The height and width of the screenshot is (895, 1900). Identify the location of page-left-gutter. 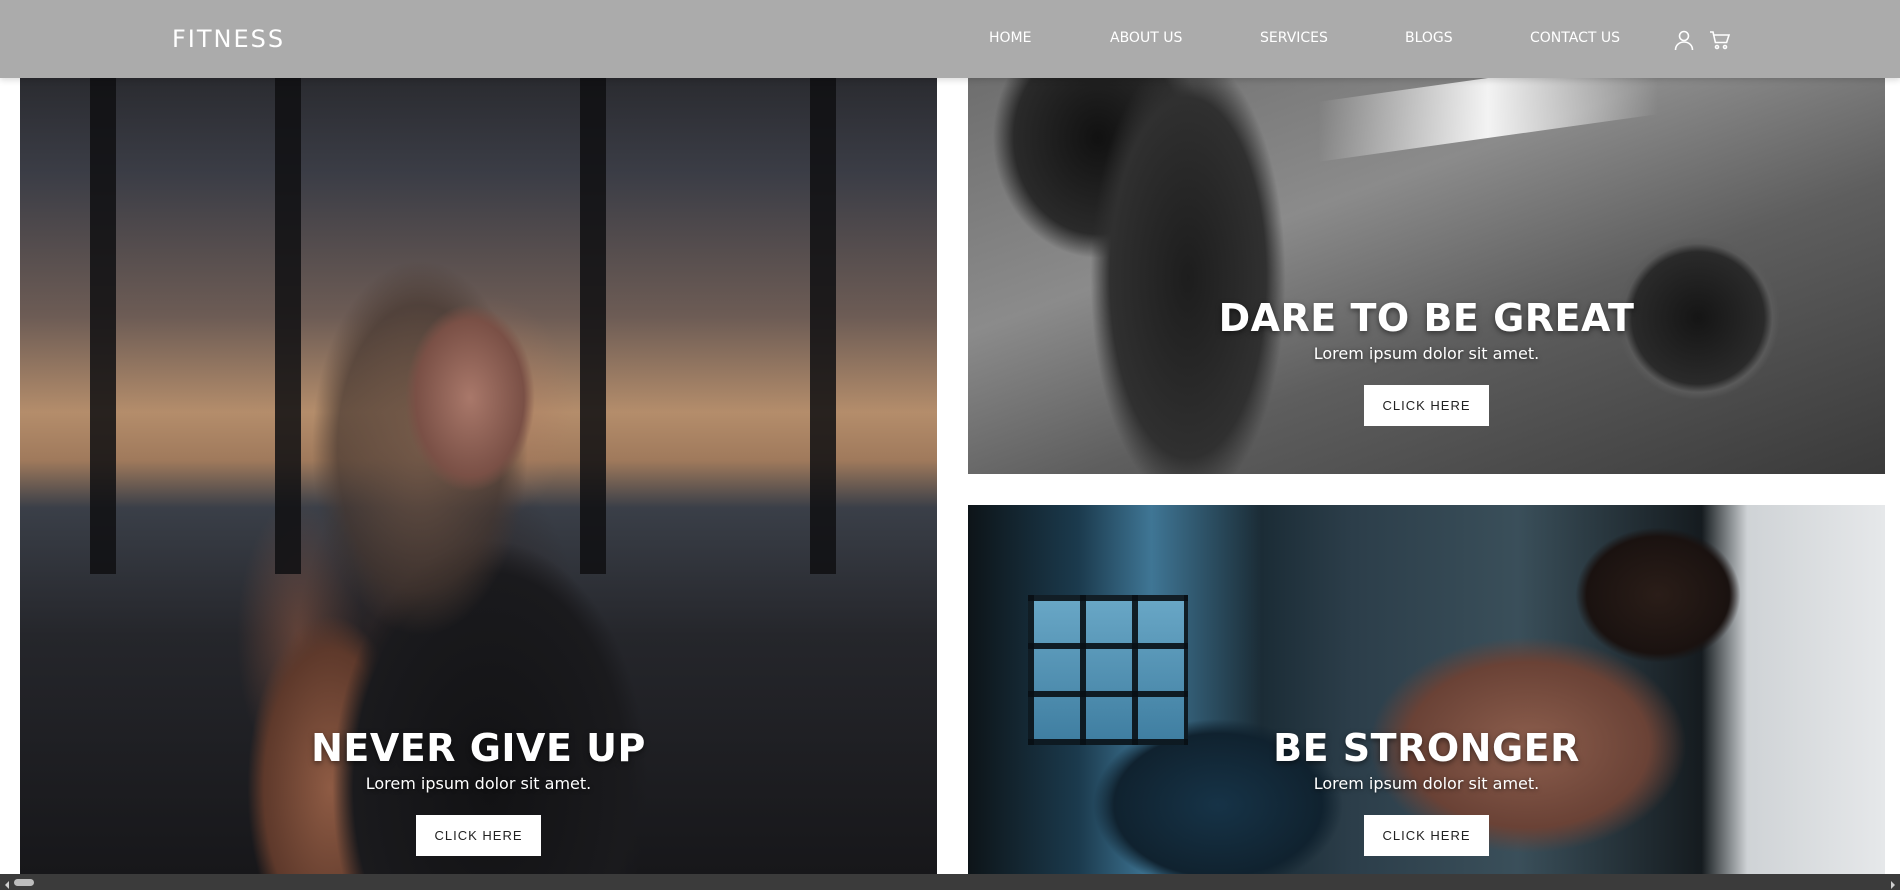
(10, 476).